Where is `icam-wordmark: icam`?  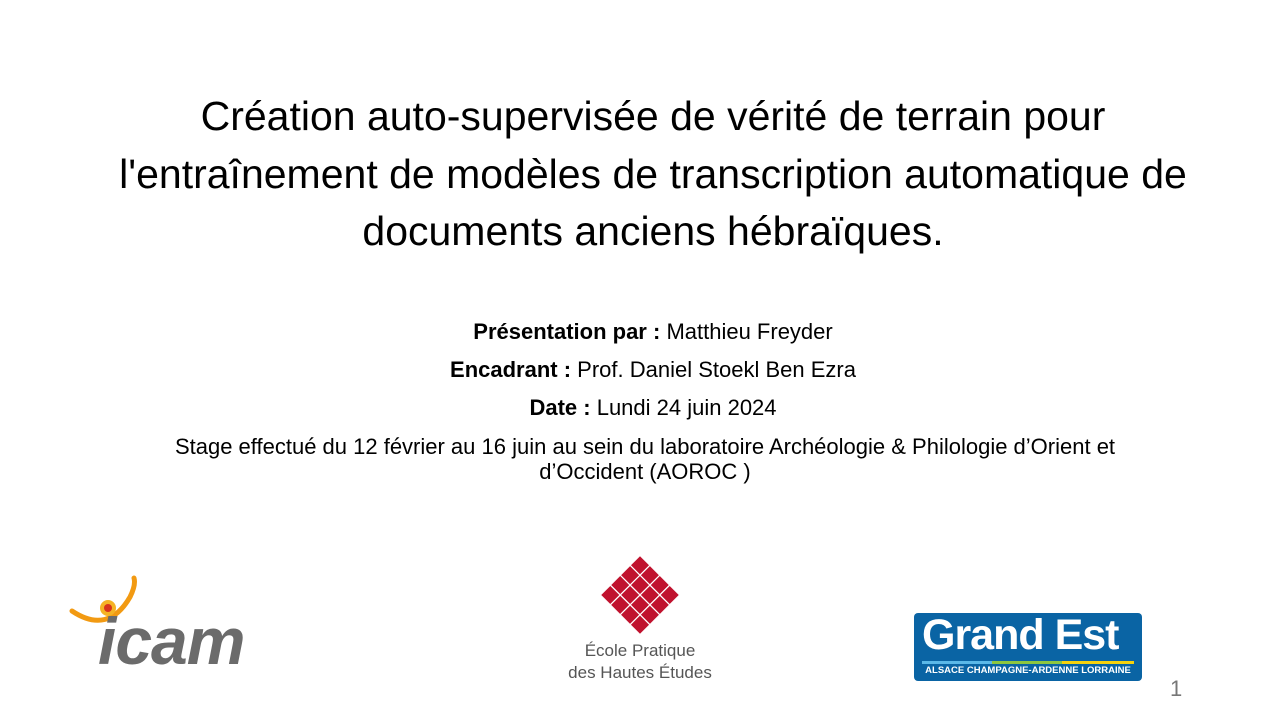
icam-wordmark: icam is located at coordinates (171, 641).